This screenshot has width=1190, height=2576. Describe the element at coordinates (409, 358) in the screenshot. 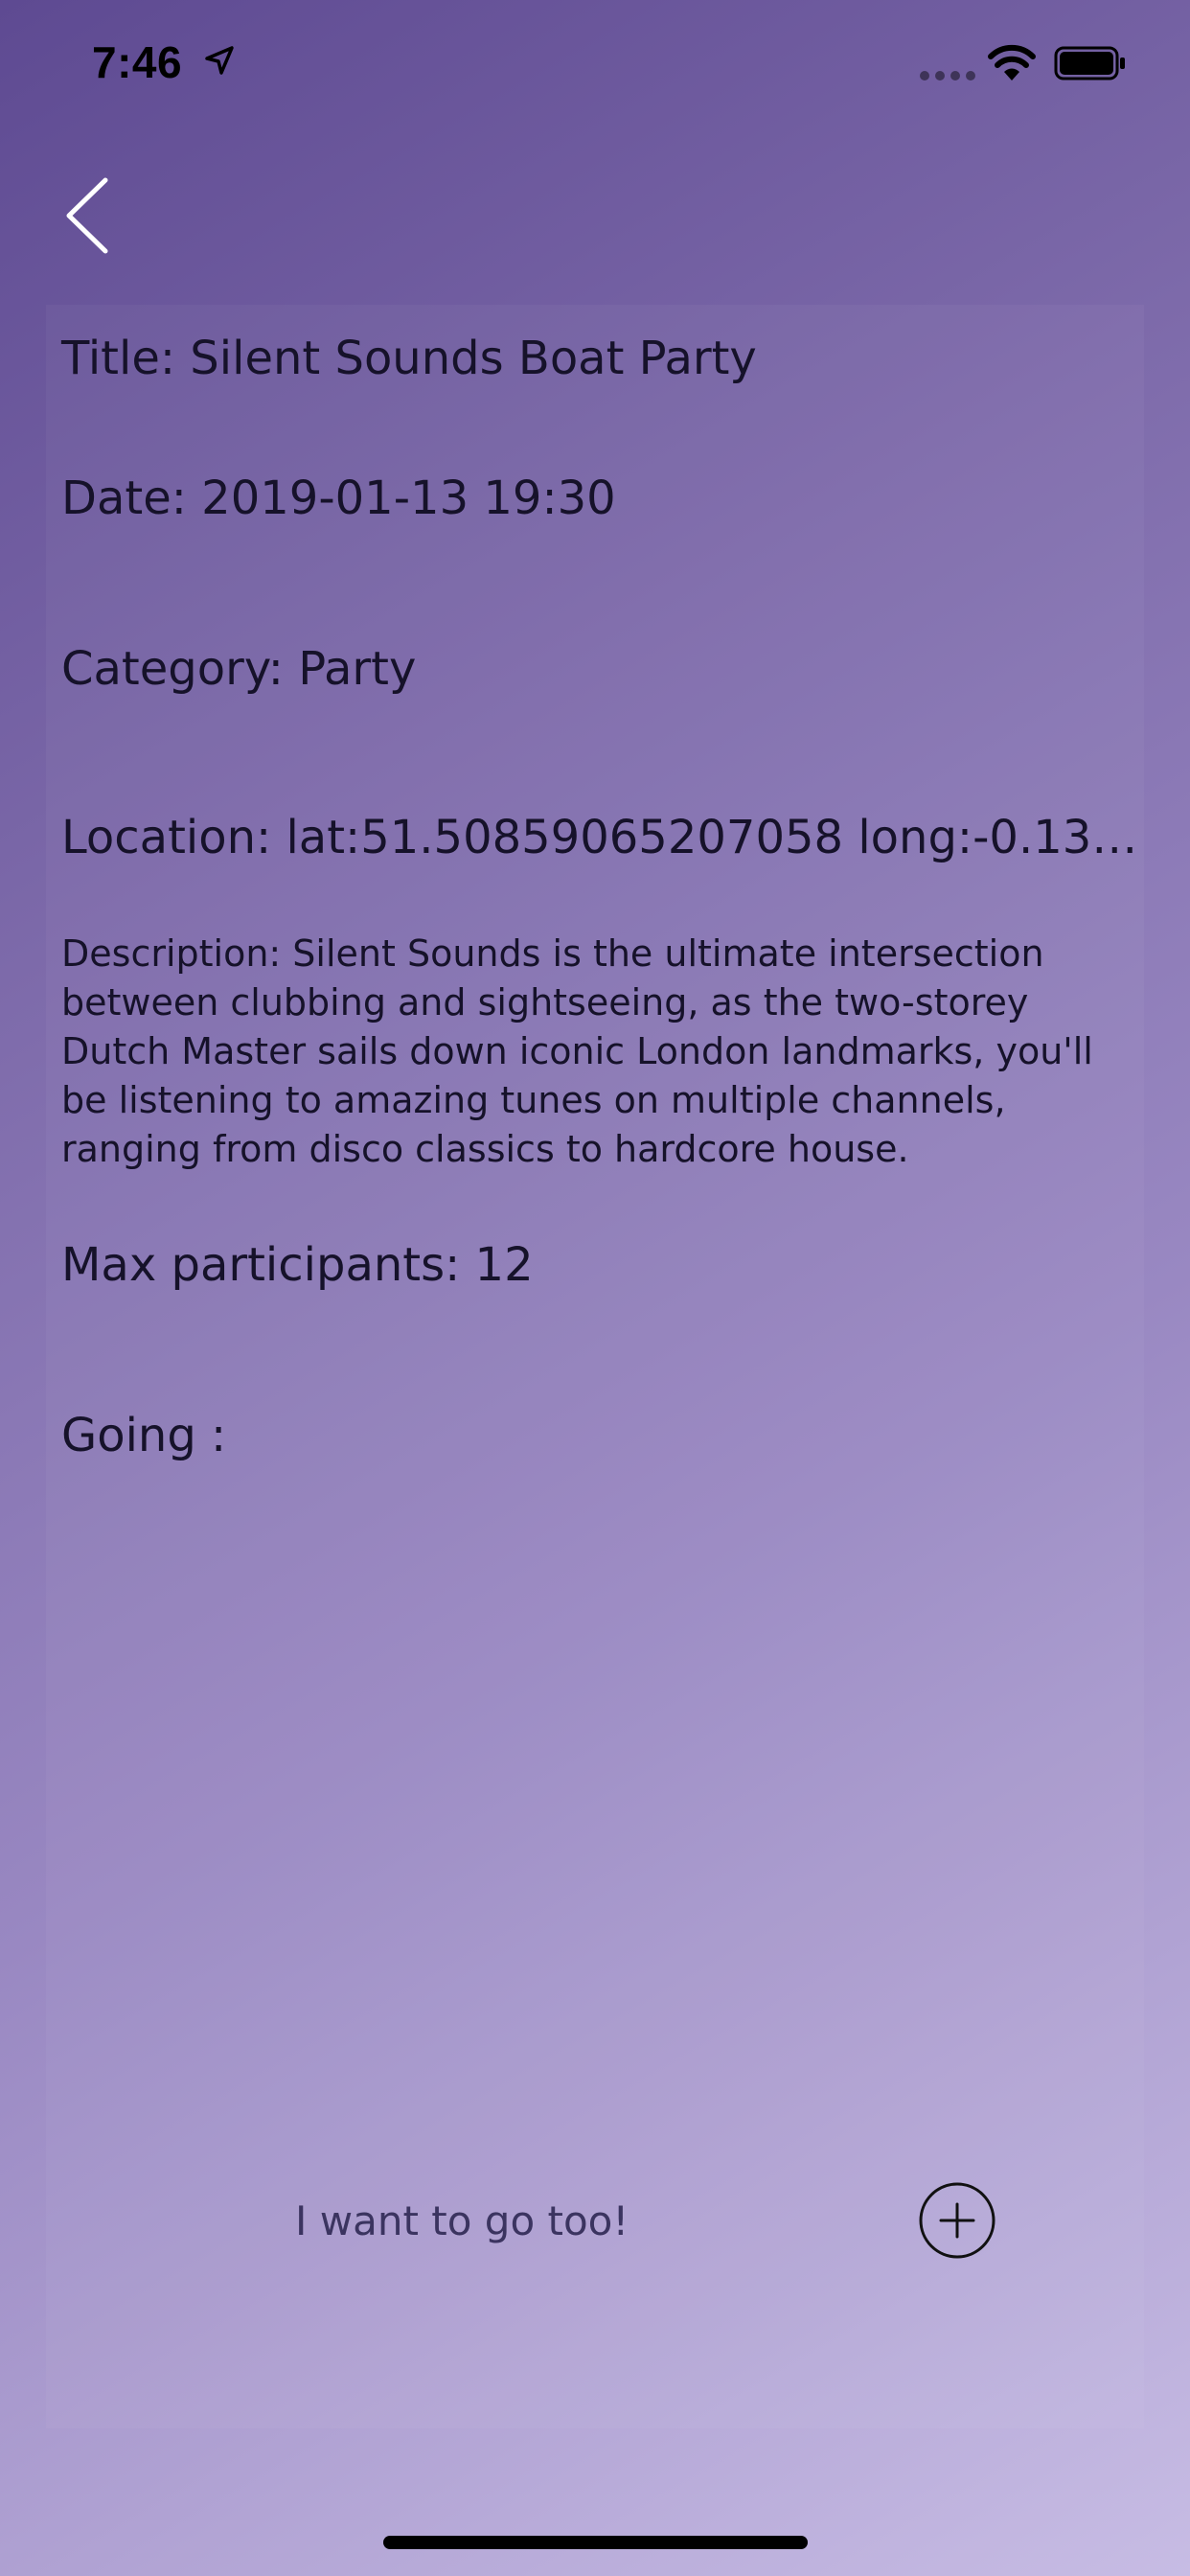

I see `event-title: Title: Silent Sounds Boat Party` at that location.